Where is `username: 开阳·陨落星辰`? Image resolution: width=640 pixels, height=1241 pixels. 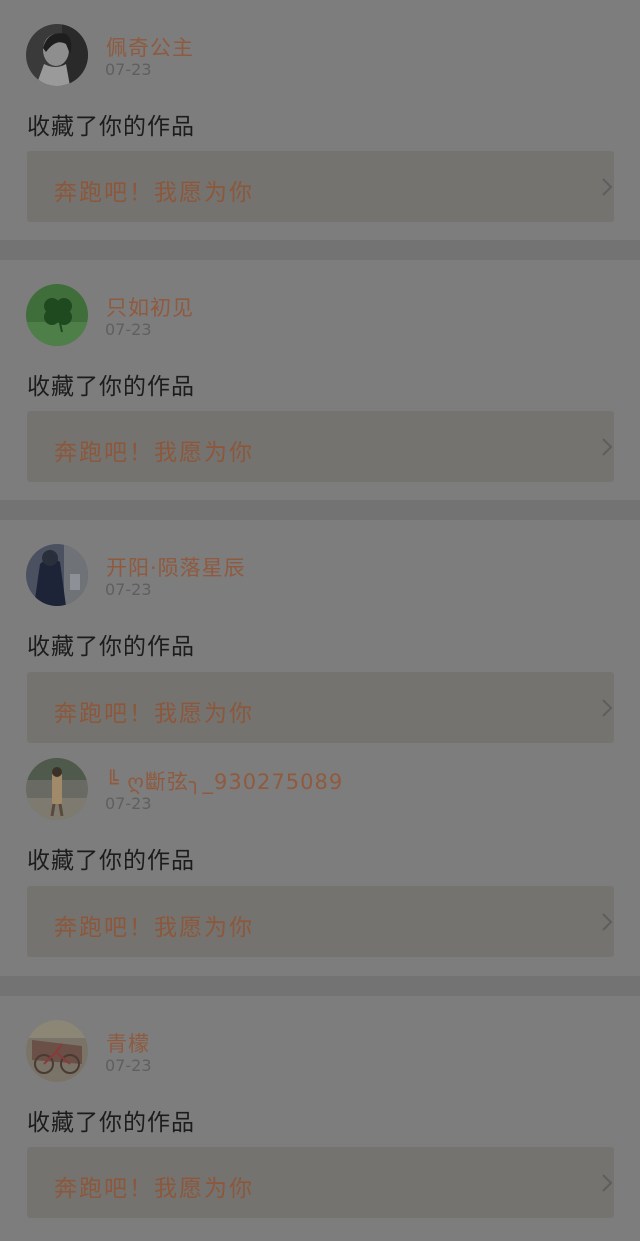
username: 开阳·陨落星辰 is located at coordinates (176, 567).